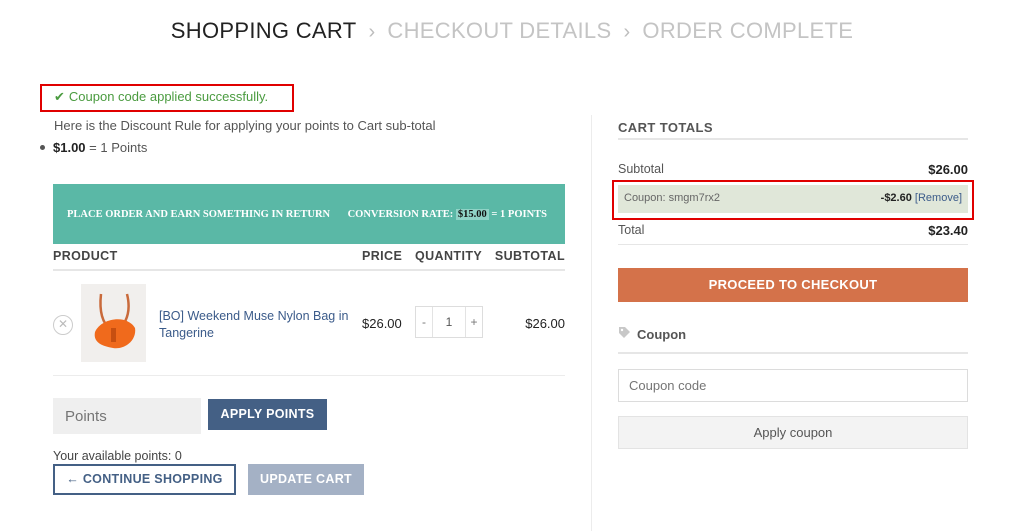 This screenshot has width=1024, height=531. What do you see at coordinates (948, 169) in the screenshot?
I see `subtotal-value: $26.00` at bounding box center [948, 169].